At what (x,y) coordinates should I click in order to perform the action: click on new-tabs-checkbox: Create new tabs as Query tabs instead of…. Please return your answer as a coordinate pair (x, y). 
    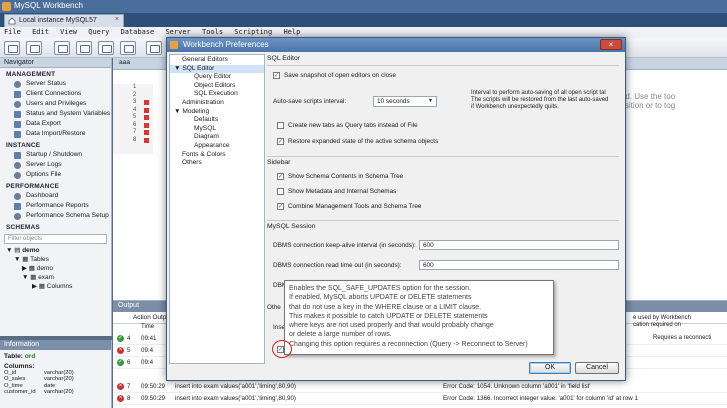
    Looking at the image, I should click on (347, 125).